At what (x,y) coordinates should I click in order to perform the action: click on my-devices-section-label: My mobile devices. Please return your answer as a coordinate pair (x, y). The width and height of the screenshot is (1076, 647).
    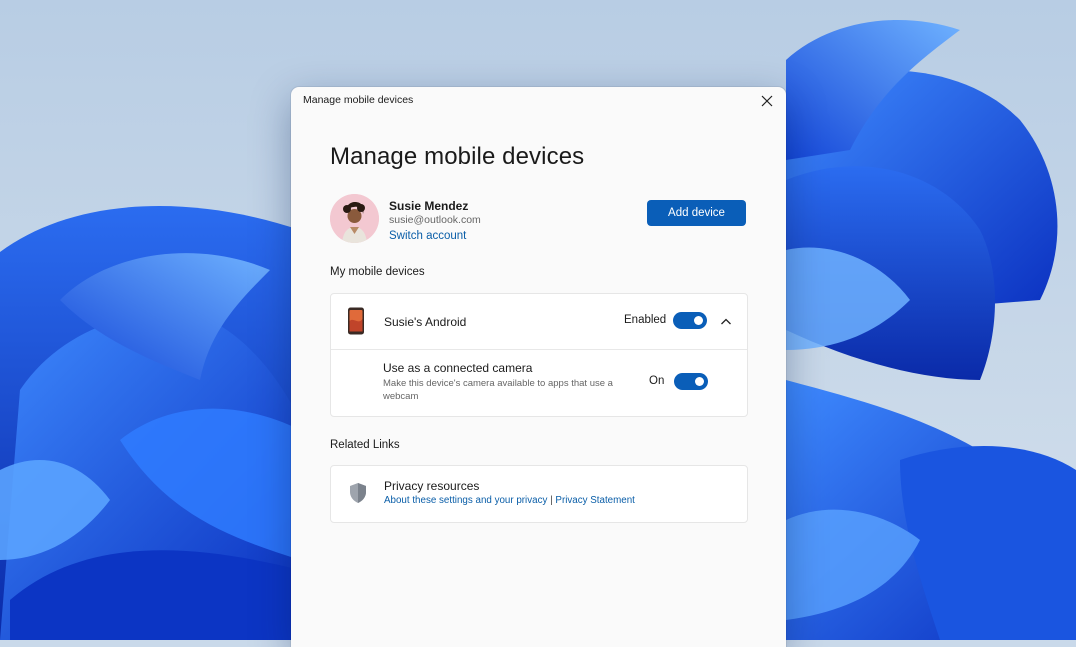
    Looking at the image, I should click on (377, 272).